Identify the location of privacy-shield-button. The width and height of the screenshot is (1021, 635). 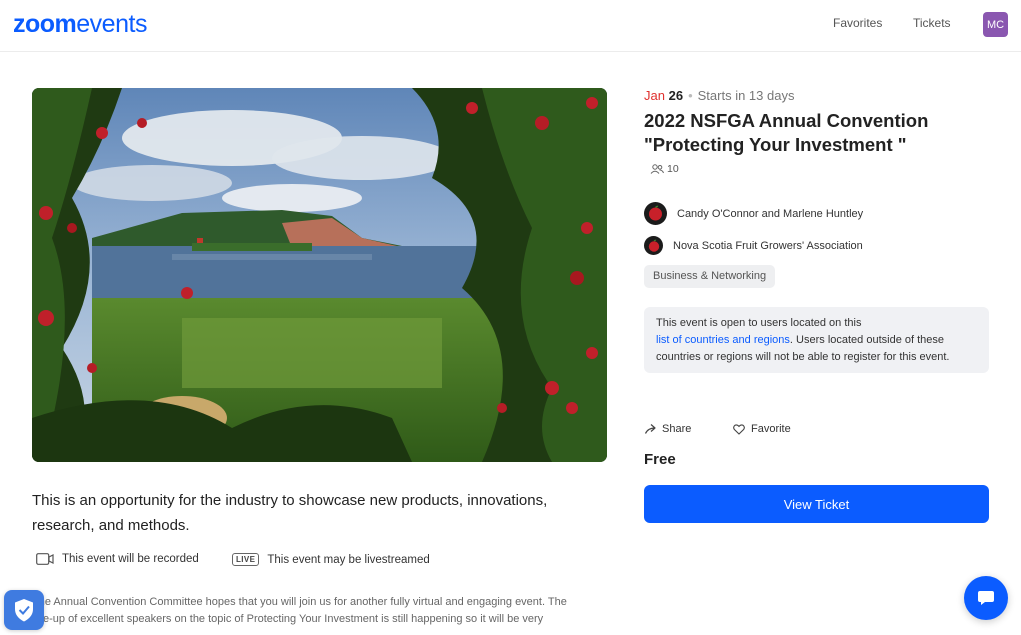
(24, 610).